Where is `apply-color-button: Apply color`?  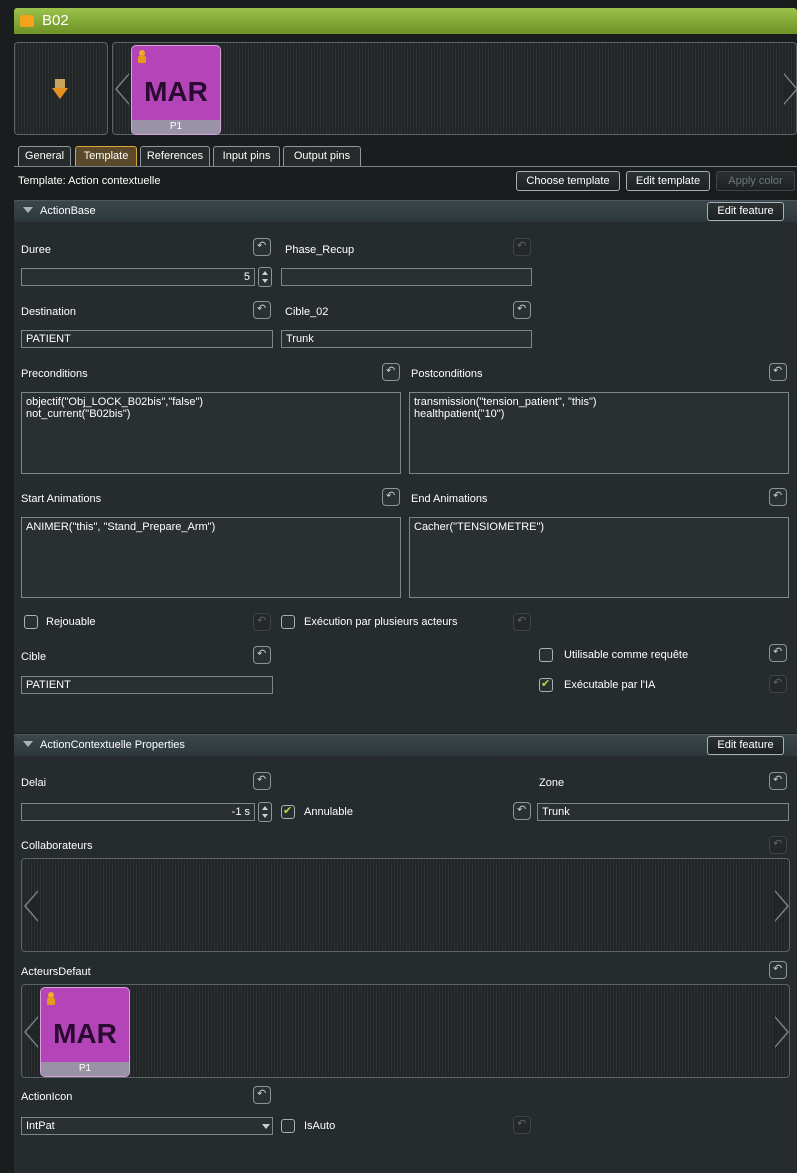
apply-color-button: Apply color is located at coordinates (755, 181).